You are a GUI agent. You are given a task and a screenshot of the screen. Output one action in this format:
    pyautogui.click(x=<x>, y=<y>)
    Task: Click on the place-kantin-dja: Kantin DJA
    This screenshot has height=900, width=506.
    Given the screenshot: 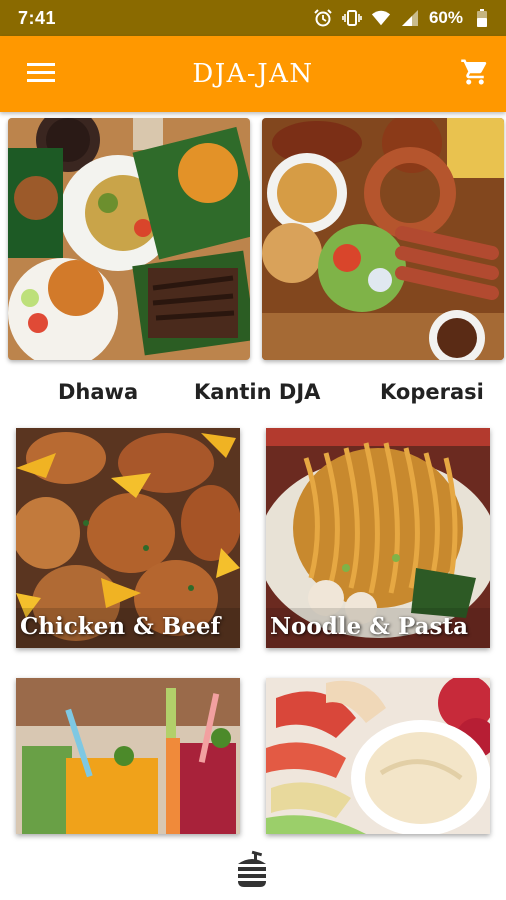 What is the action you would take?
    pyautogui.click(x=257, y=392)
    